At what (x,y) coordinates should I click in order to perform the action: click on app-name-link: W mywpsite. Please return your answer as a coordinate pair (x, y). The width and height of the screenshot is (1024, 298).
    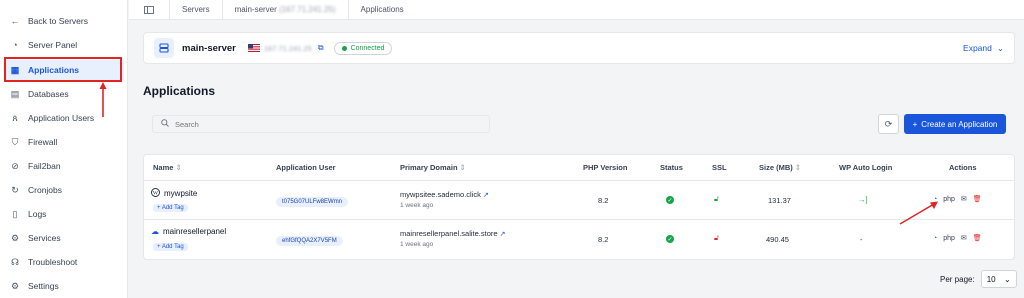
    Looking at the image, I should click on (174, 193).